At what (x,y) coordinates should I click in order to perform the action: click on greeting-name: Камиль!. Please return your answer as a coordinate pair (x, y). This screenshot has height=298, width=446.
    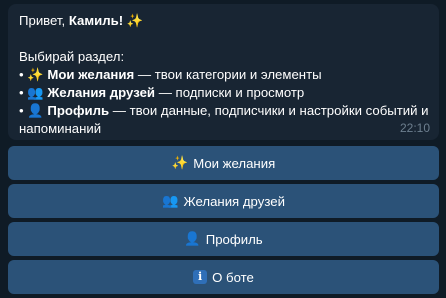
    Looking at the image, I should click on (96, 20).